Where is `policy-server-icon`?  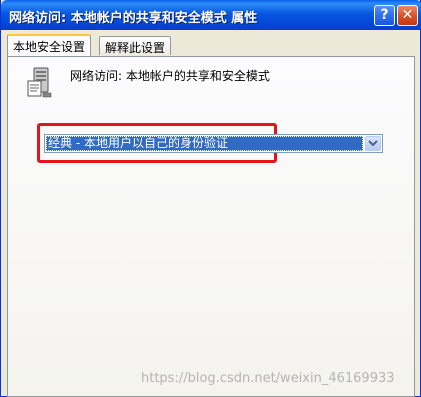
policy-server-icon is located at coordinates (40, 83).